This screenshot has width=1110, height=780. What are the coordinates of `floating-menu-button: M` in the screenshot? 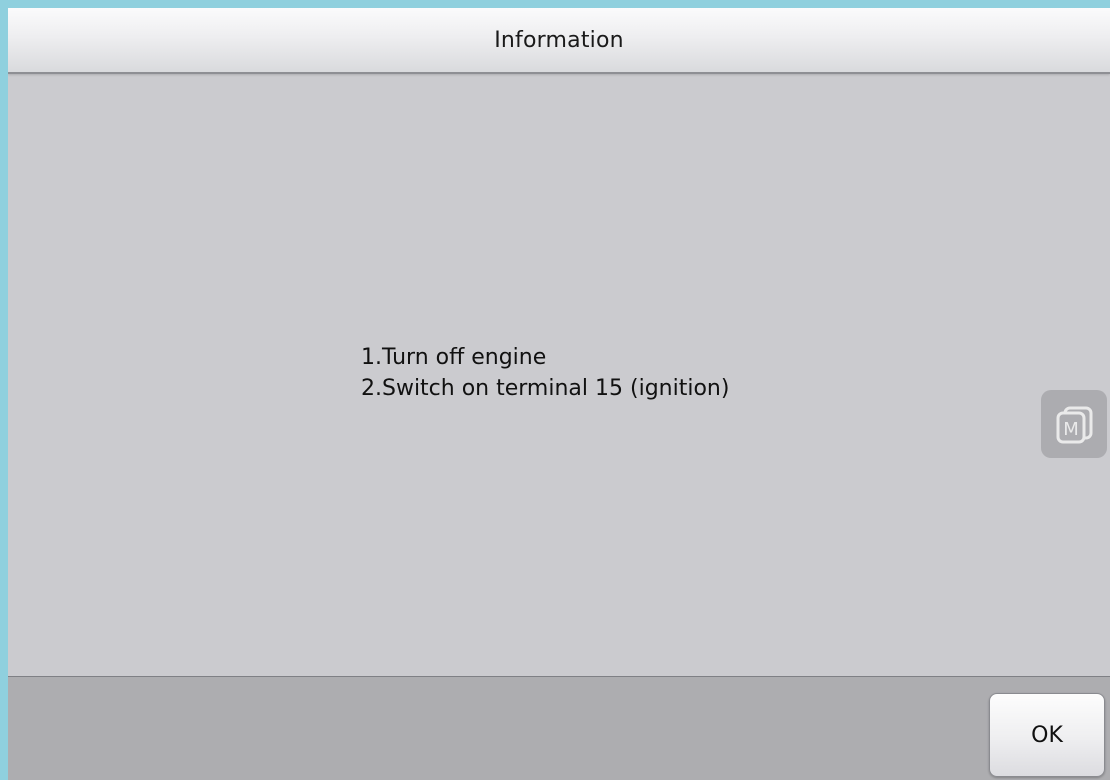 It's located at (1074, 424).